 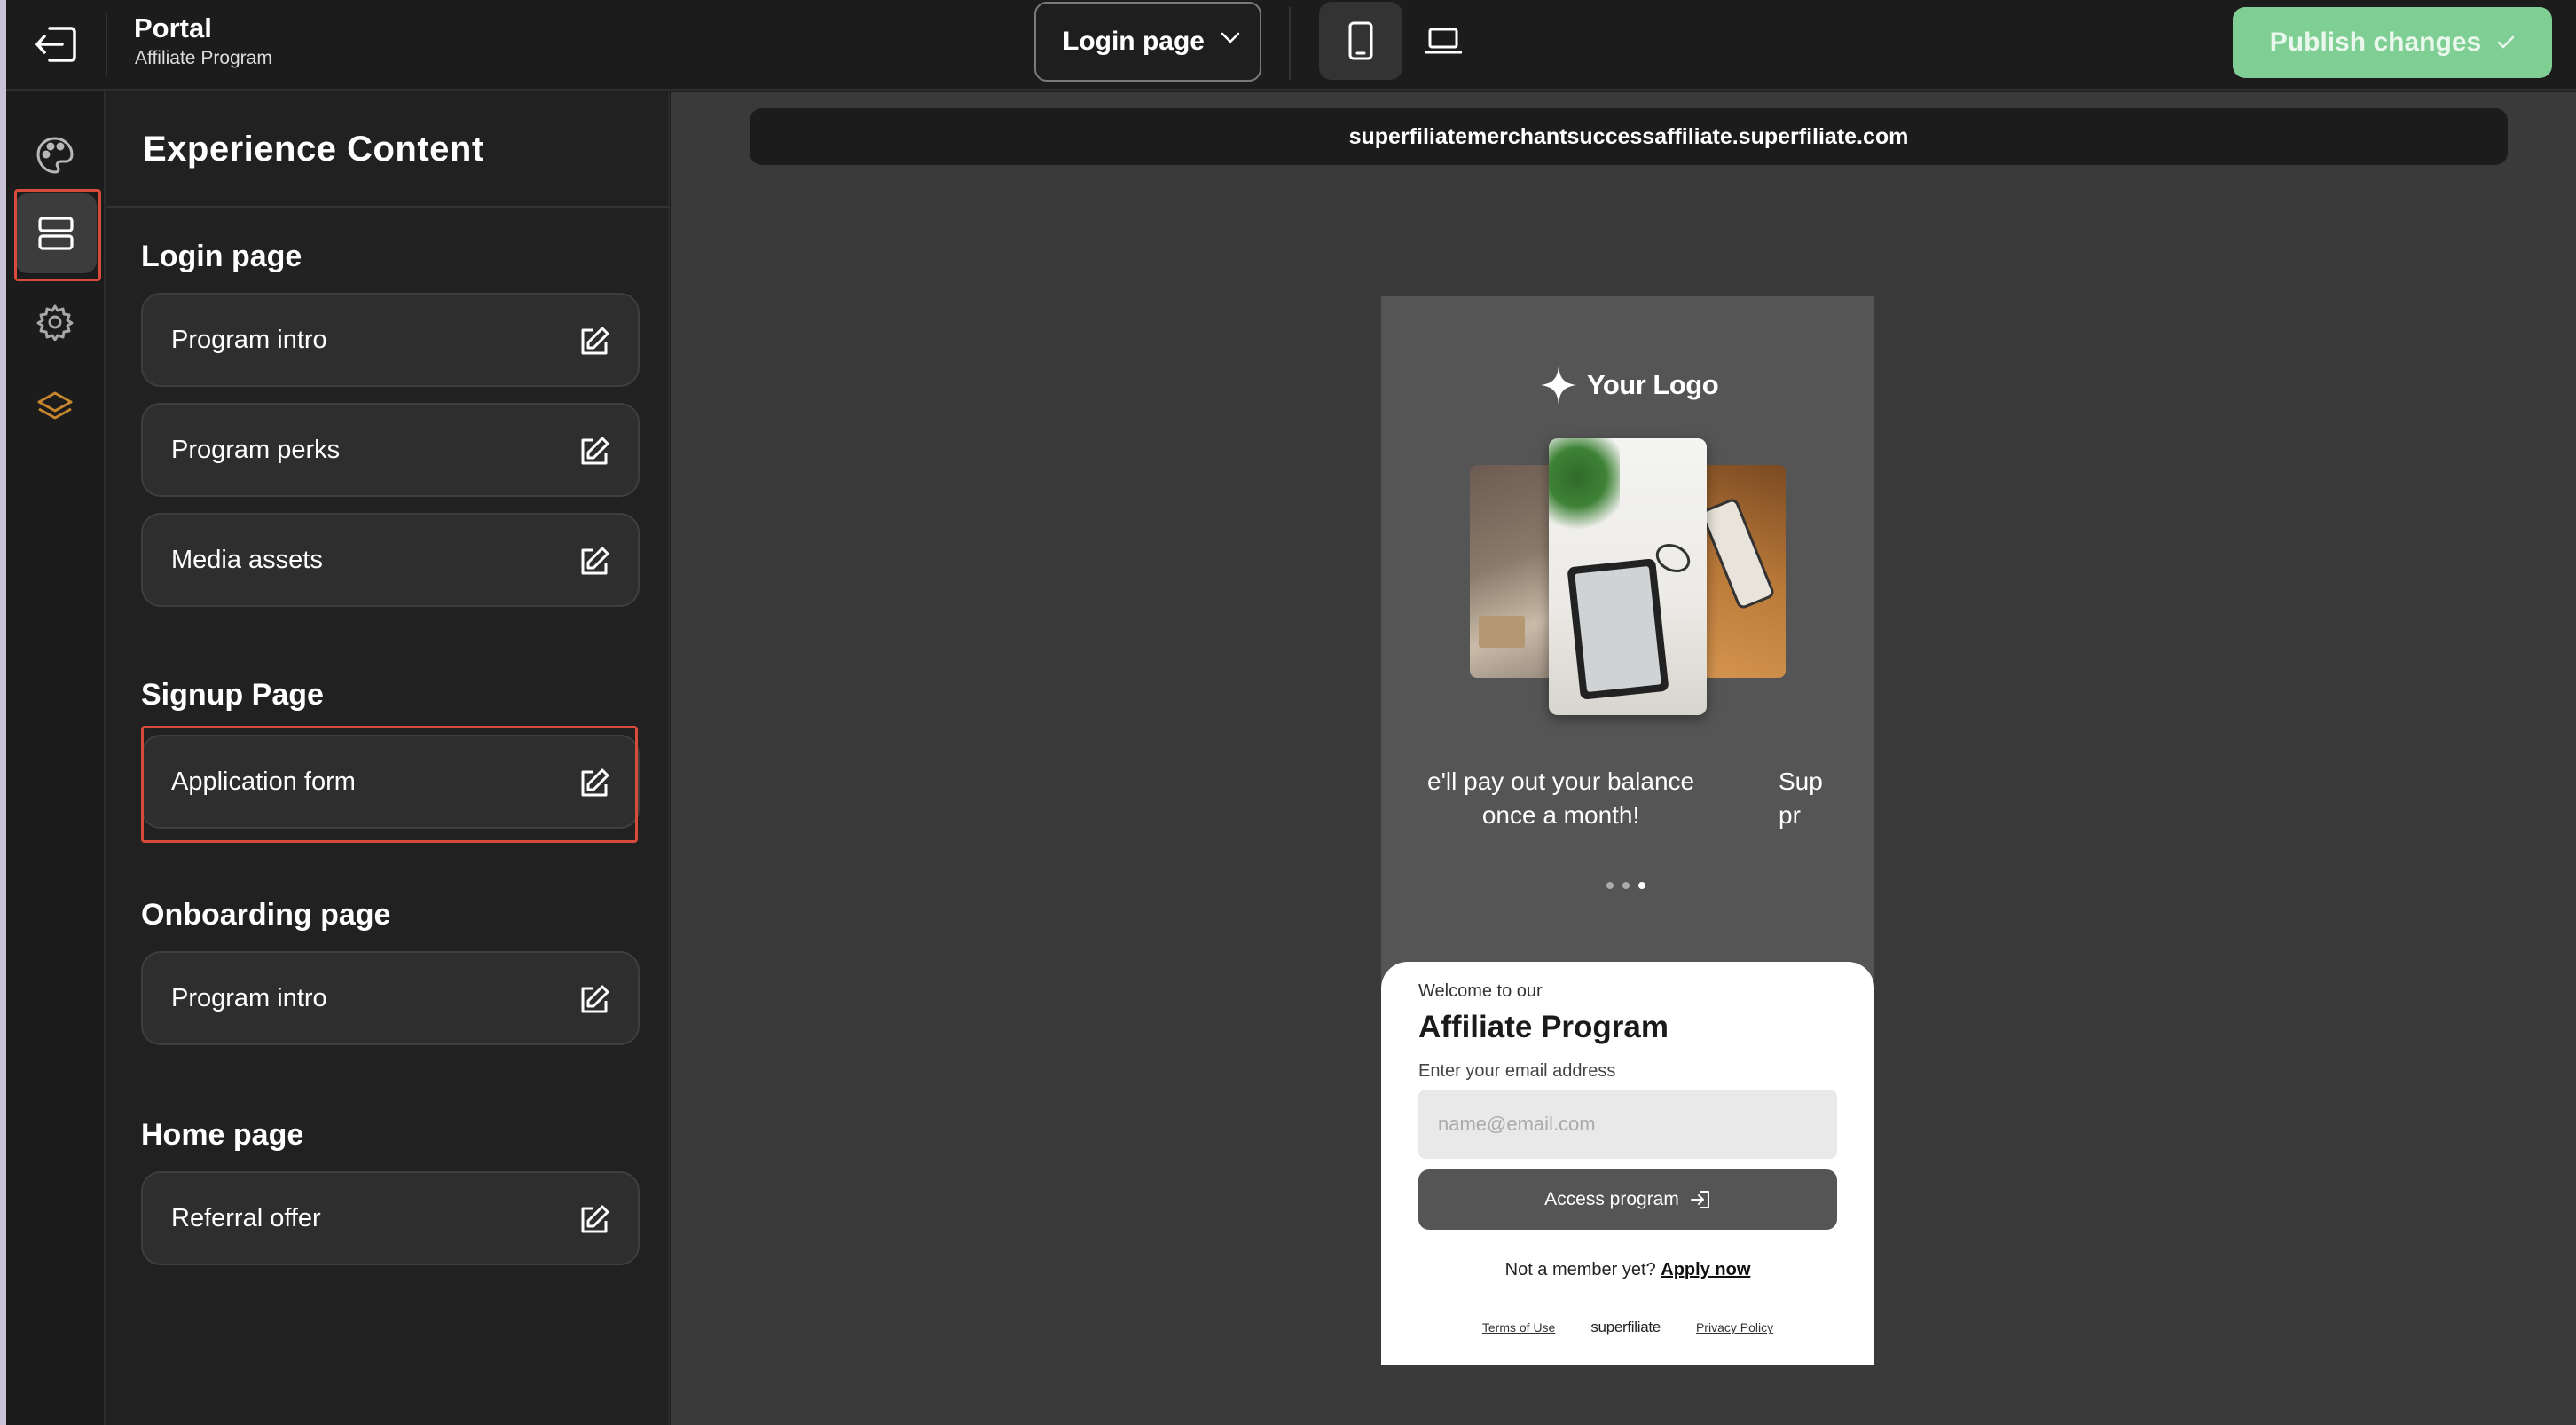 I want to click on check-icon, so click(x=2506, y=42).